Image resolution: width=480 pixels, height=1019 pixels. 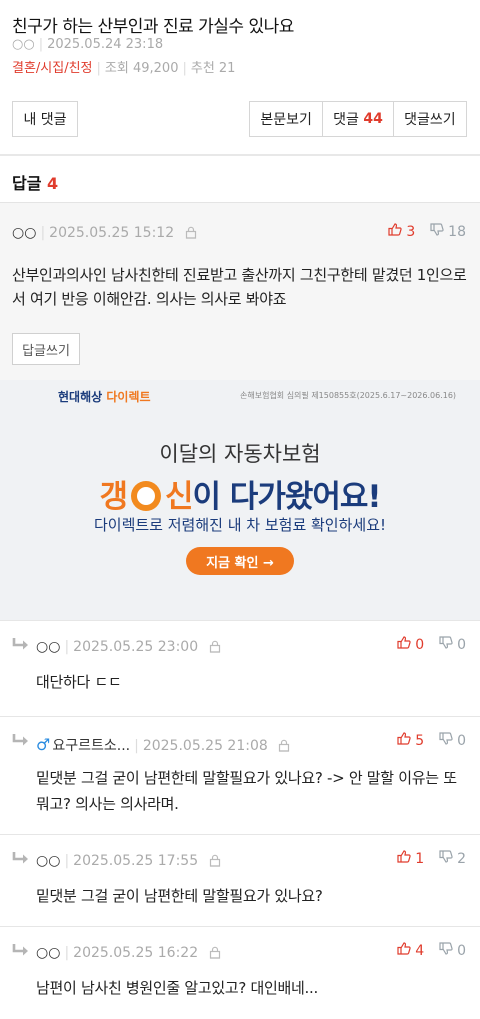 I want to click on upvote-button: 1, so click(x=411, y=858).